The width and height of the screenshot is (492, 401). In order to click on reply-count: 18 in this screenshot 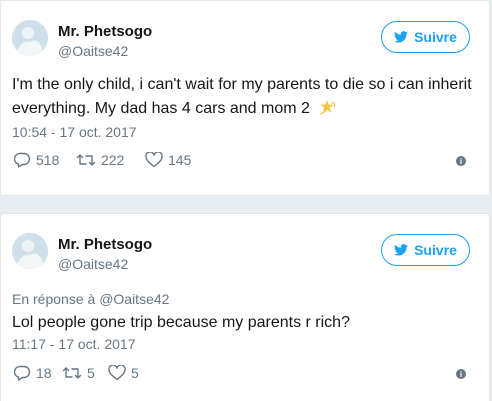, I will do `click(44, 373)`.